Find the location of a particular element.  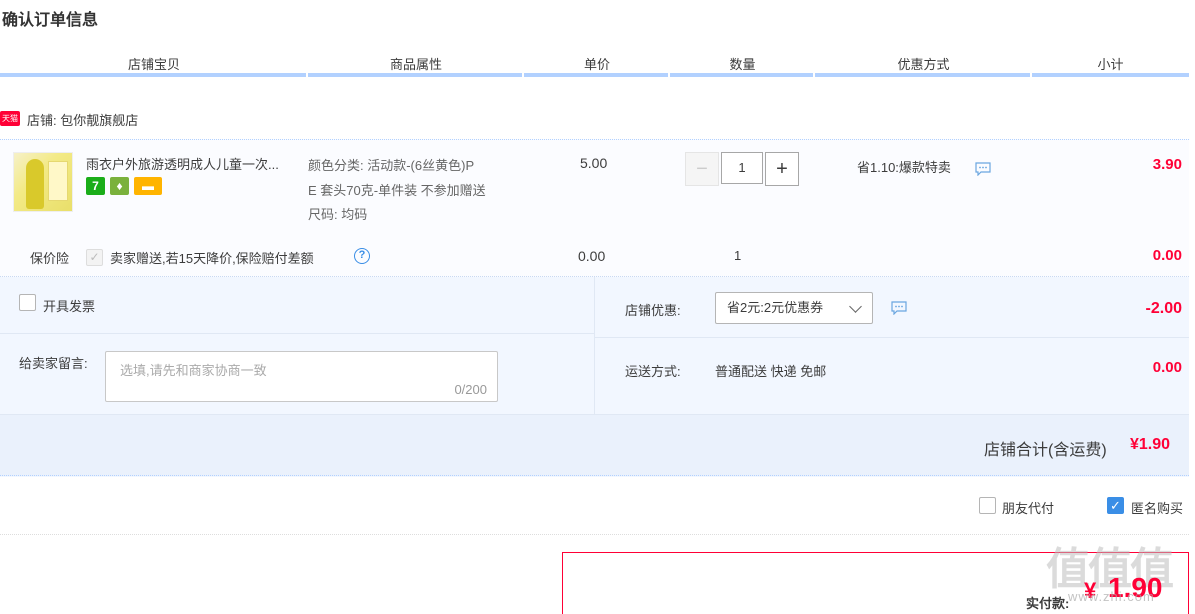

insurance-subtotal: 0.00 is located at coordinates (1167, 255).